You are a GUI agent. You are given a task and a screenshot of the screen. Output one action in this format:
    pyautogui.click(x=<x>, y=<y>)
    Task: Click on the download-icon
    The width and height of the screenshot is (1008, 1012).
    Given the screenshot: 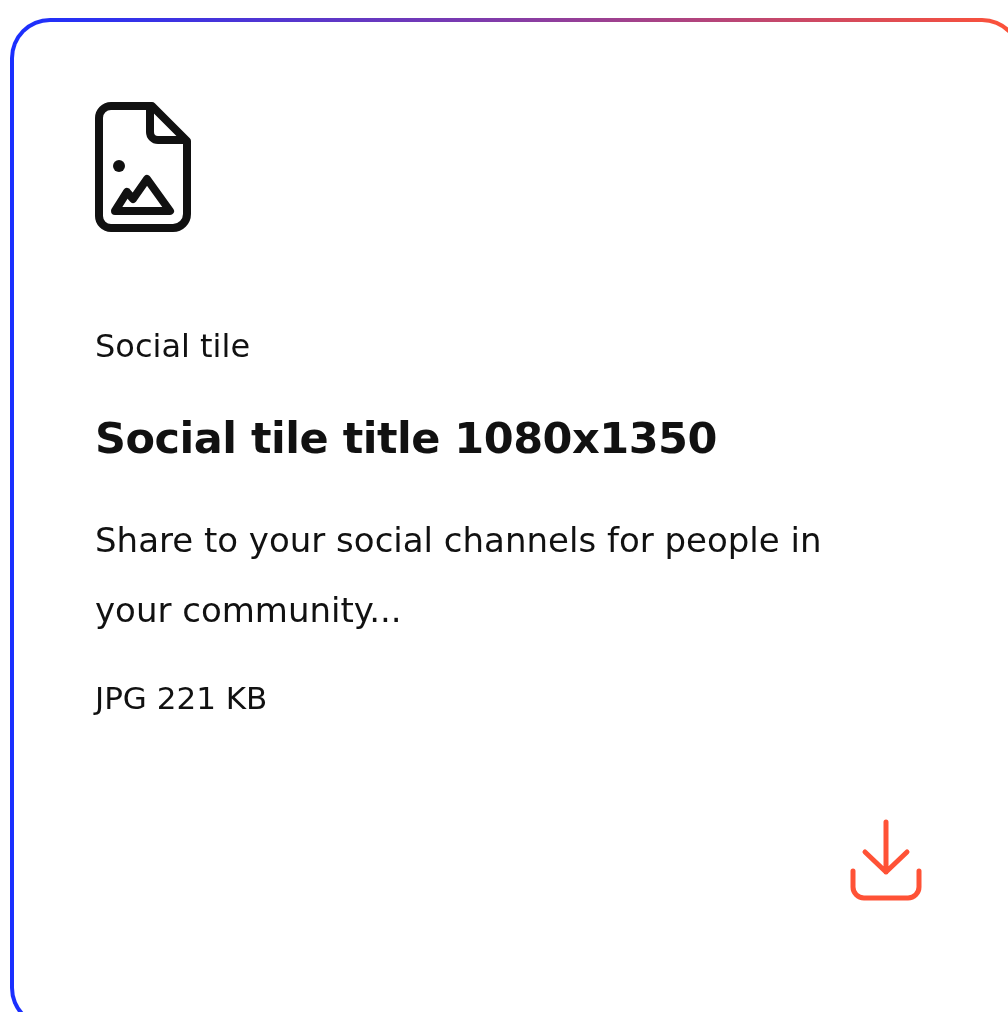 What is the action you would take?
    pyautogui.click(x=886, y=860)
    